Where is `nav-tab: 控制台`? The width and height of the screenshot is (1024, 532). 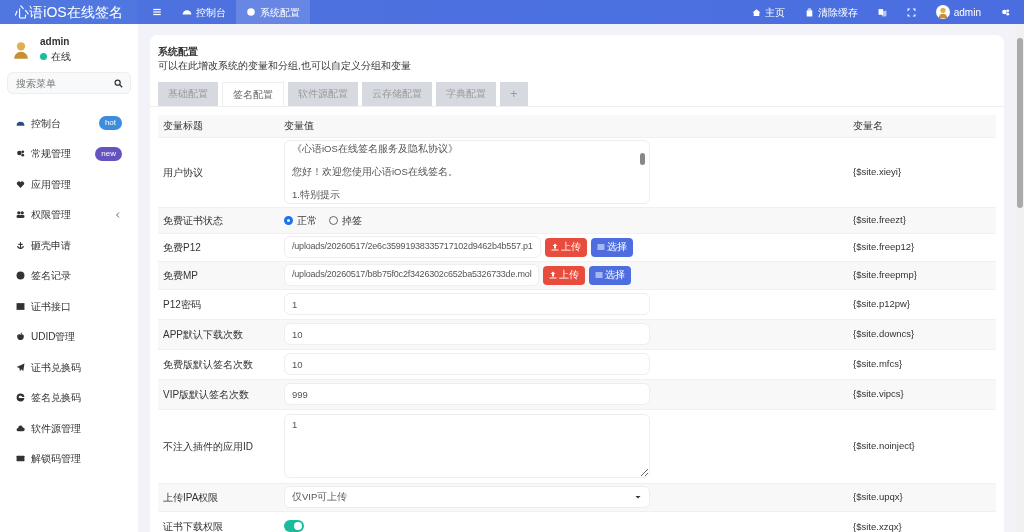 nav-tab: 控制台 is located at coordinates (204, 12).